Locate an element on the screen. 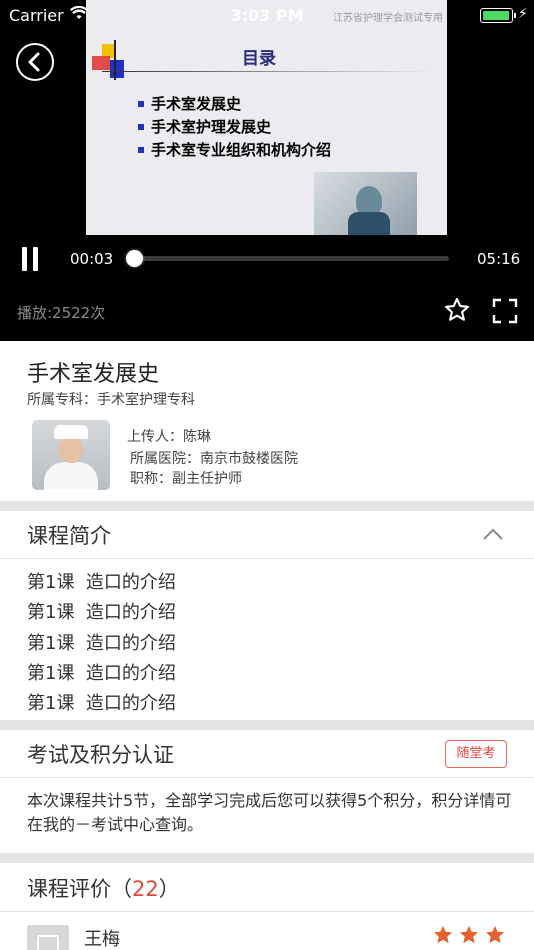  slide-photo is located at coordinates (365, 203).